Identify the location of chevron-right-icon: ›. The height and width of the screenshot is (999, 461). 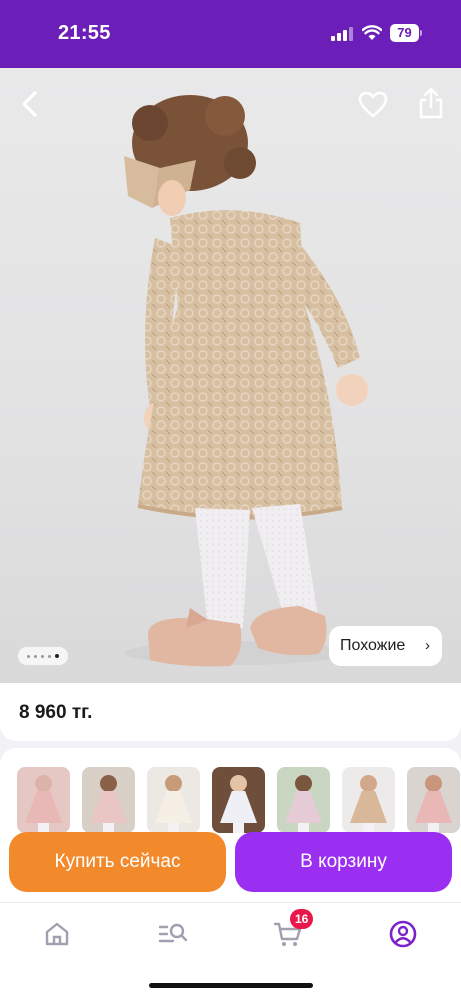
(427, 645).